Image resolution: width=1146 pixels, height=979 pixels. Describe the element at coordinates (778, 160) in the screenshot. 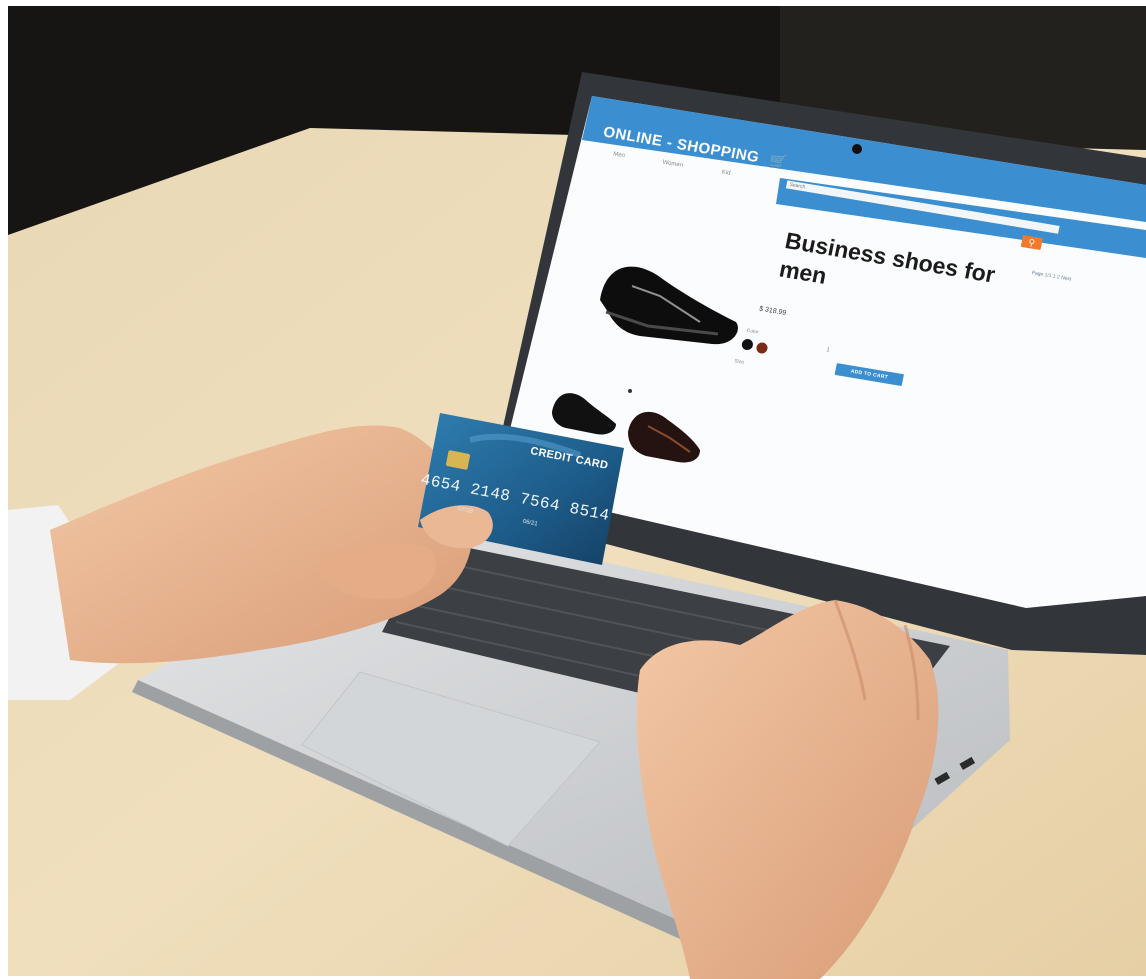

I see `shopping-cart-icon: 🛒` at that location.